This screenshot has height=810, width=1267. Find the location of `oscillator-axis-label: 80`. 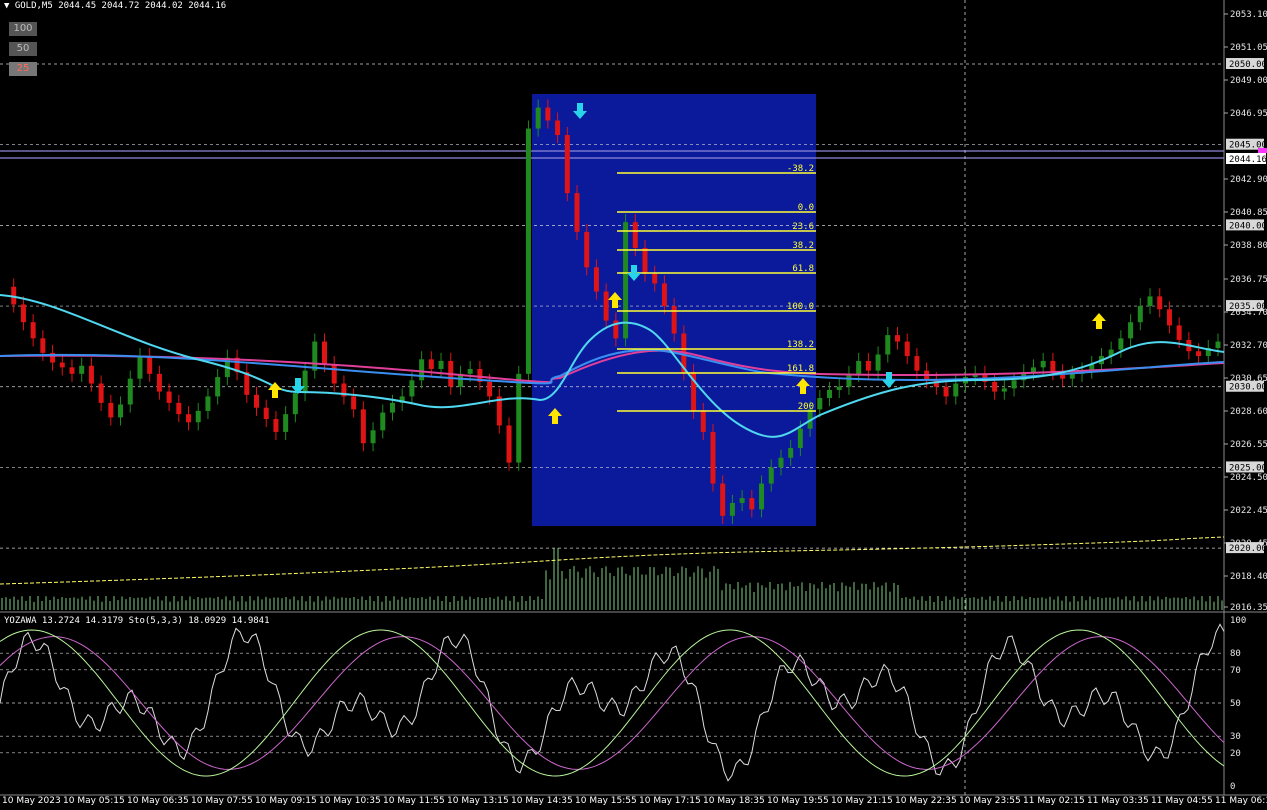

oscillator-axis-label: 80 is located at coordinates (1235, 654).